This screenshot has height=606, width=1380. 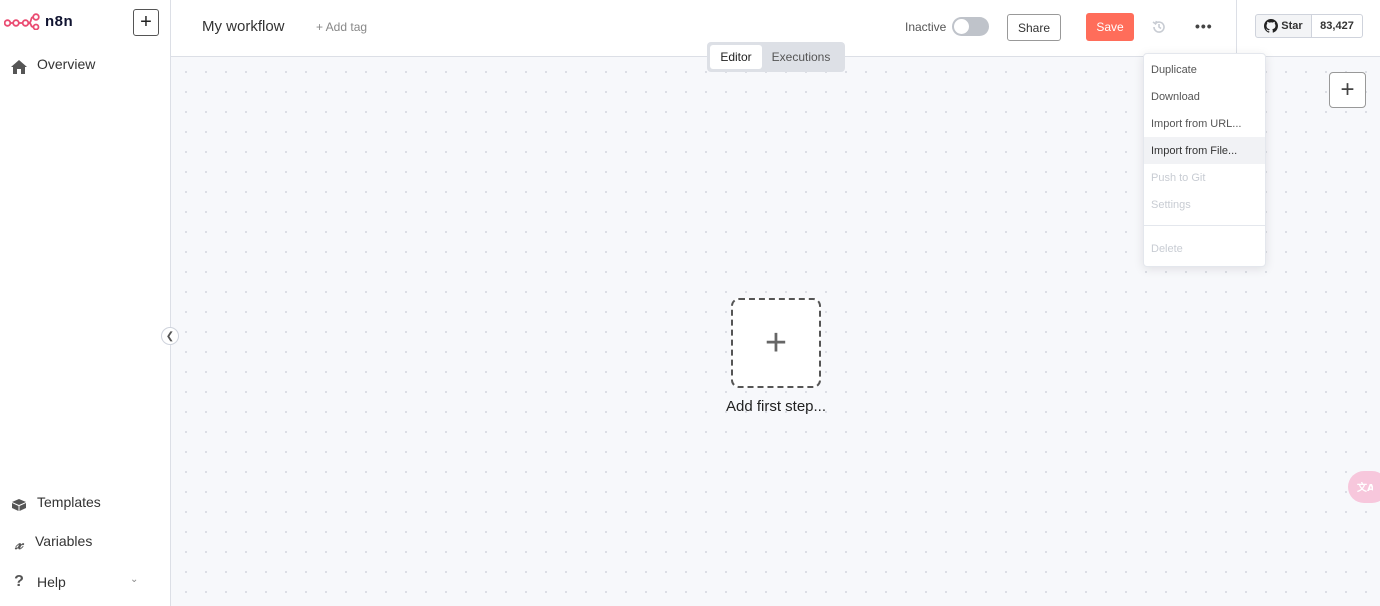 I want to click on svg-text: 文A, so click(x=1365, y=487).